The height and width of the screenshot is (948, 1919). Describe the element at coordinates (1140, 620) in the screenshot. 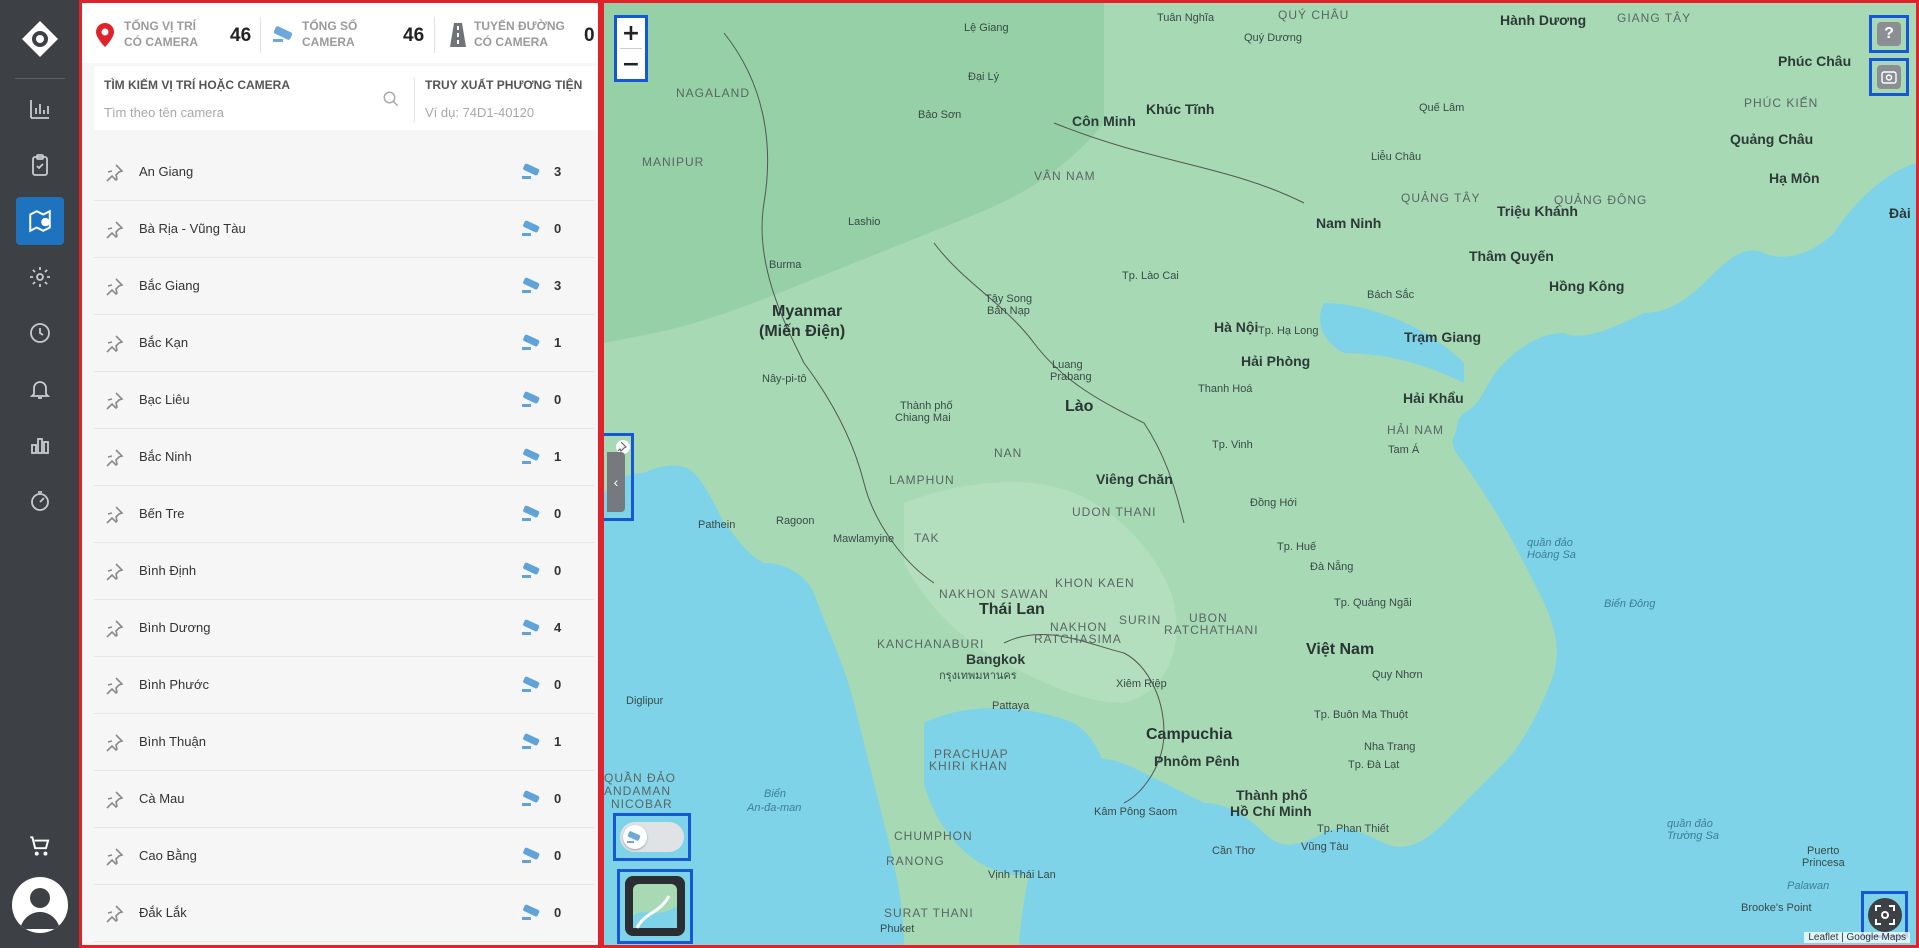

I see `label-surin: SURIN` at that location.